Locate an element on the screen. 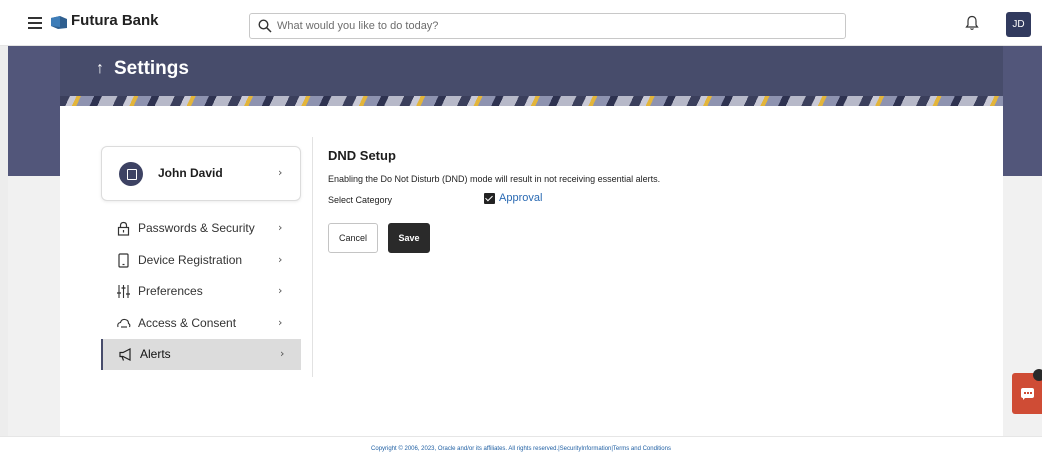 The height and width of the screenshot is (467, 1042). cloud-access-icon is located at coordinates (124, 323).